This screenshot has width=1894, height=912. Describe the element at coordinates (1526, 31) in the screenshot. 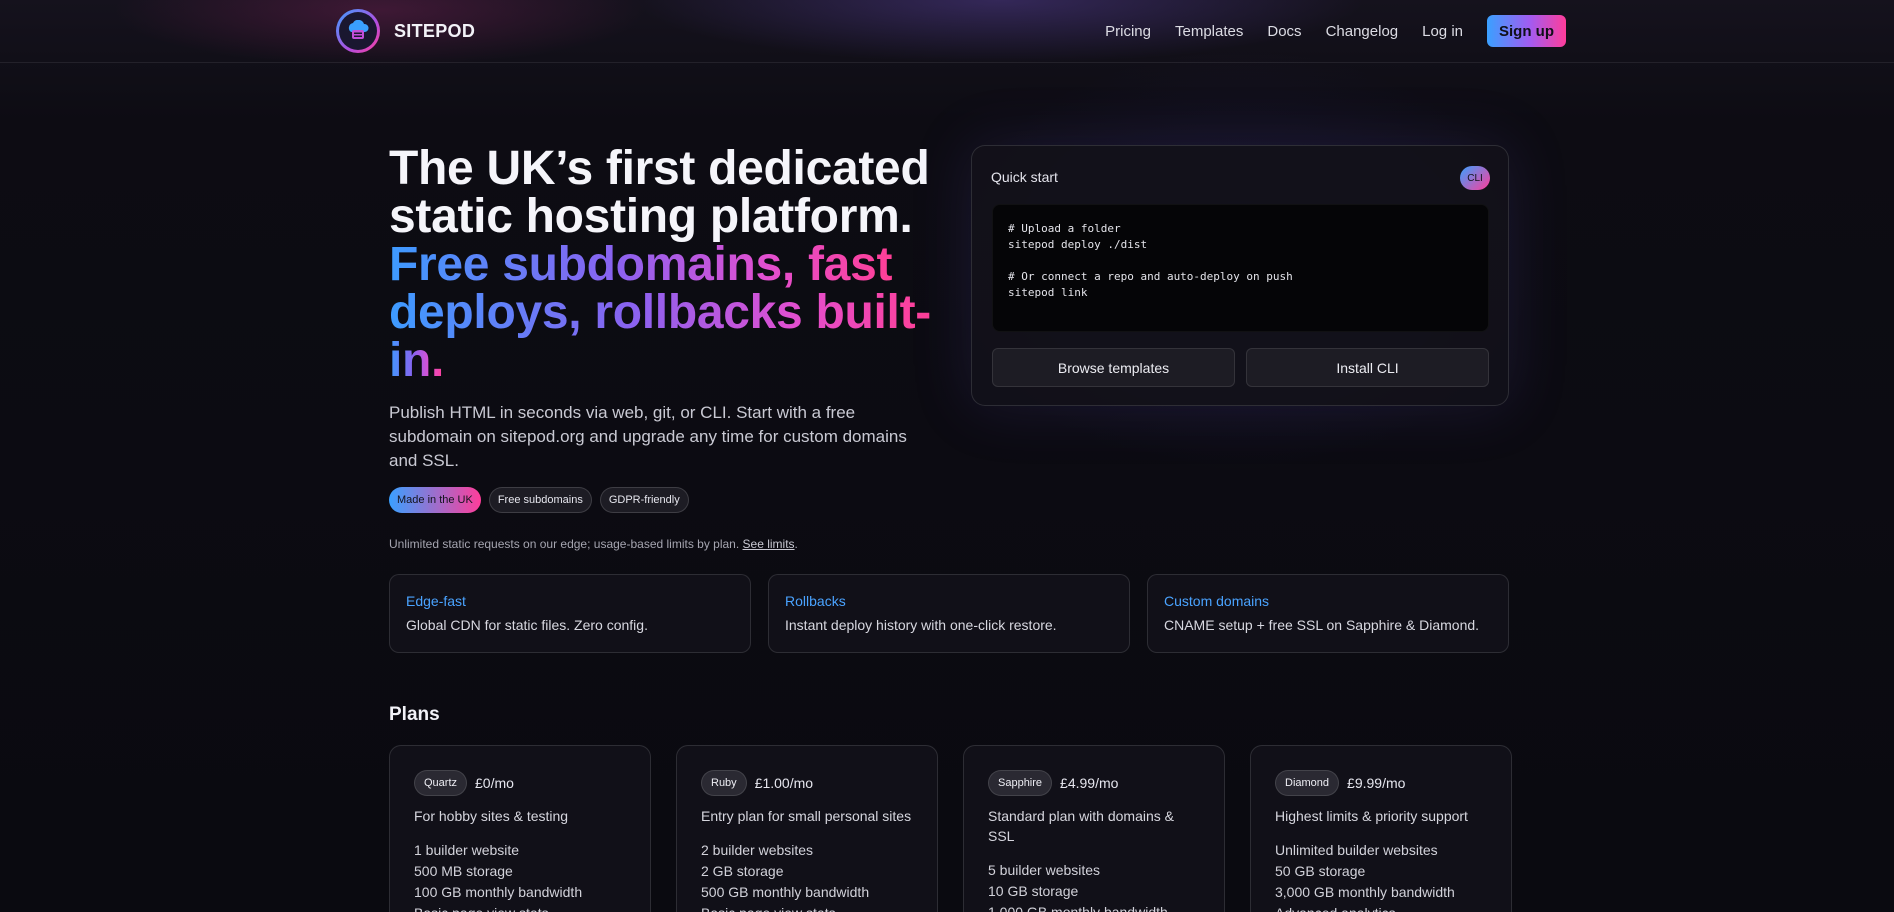

I see `signup-button: Sign up` at that location.